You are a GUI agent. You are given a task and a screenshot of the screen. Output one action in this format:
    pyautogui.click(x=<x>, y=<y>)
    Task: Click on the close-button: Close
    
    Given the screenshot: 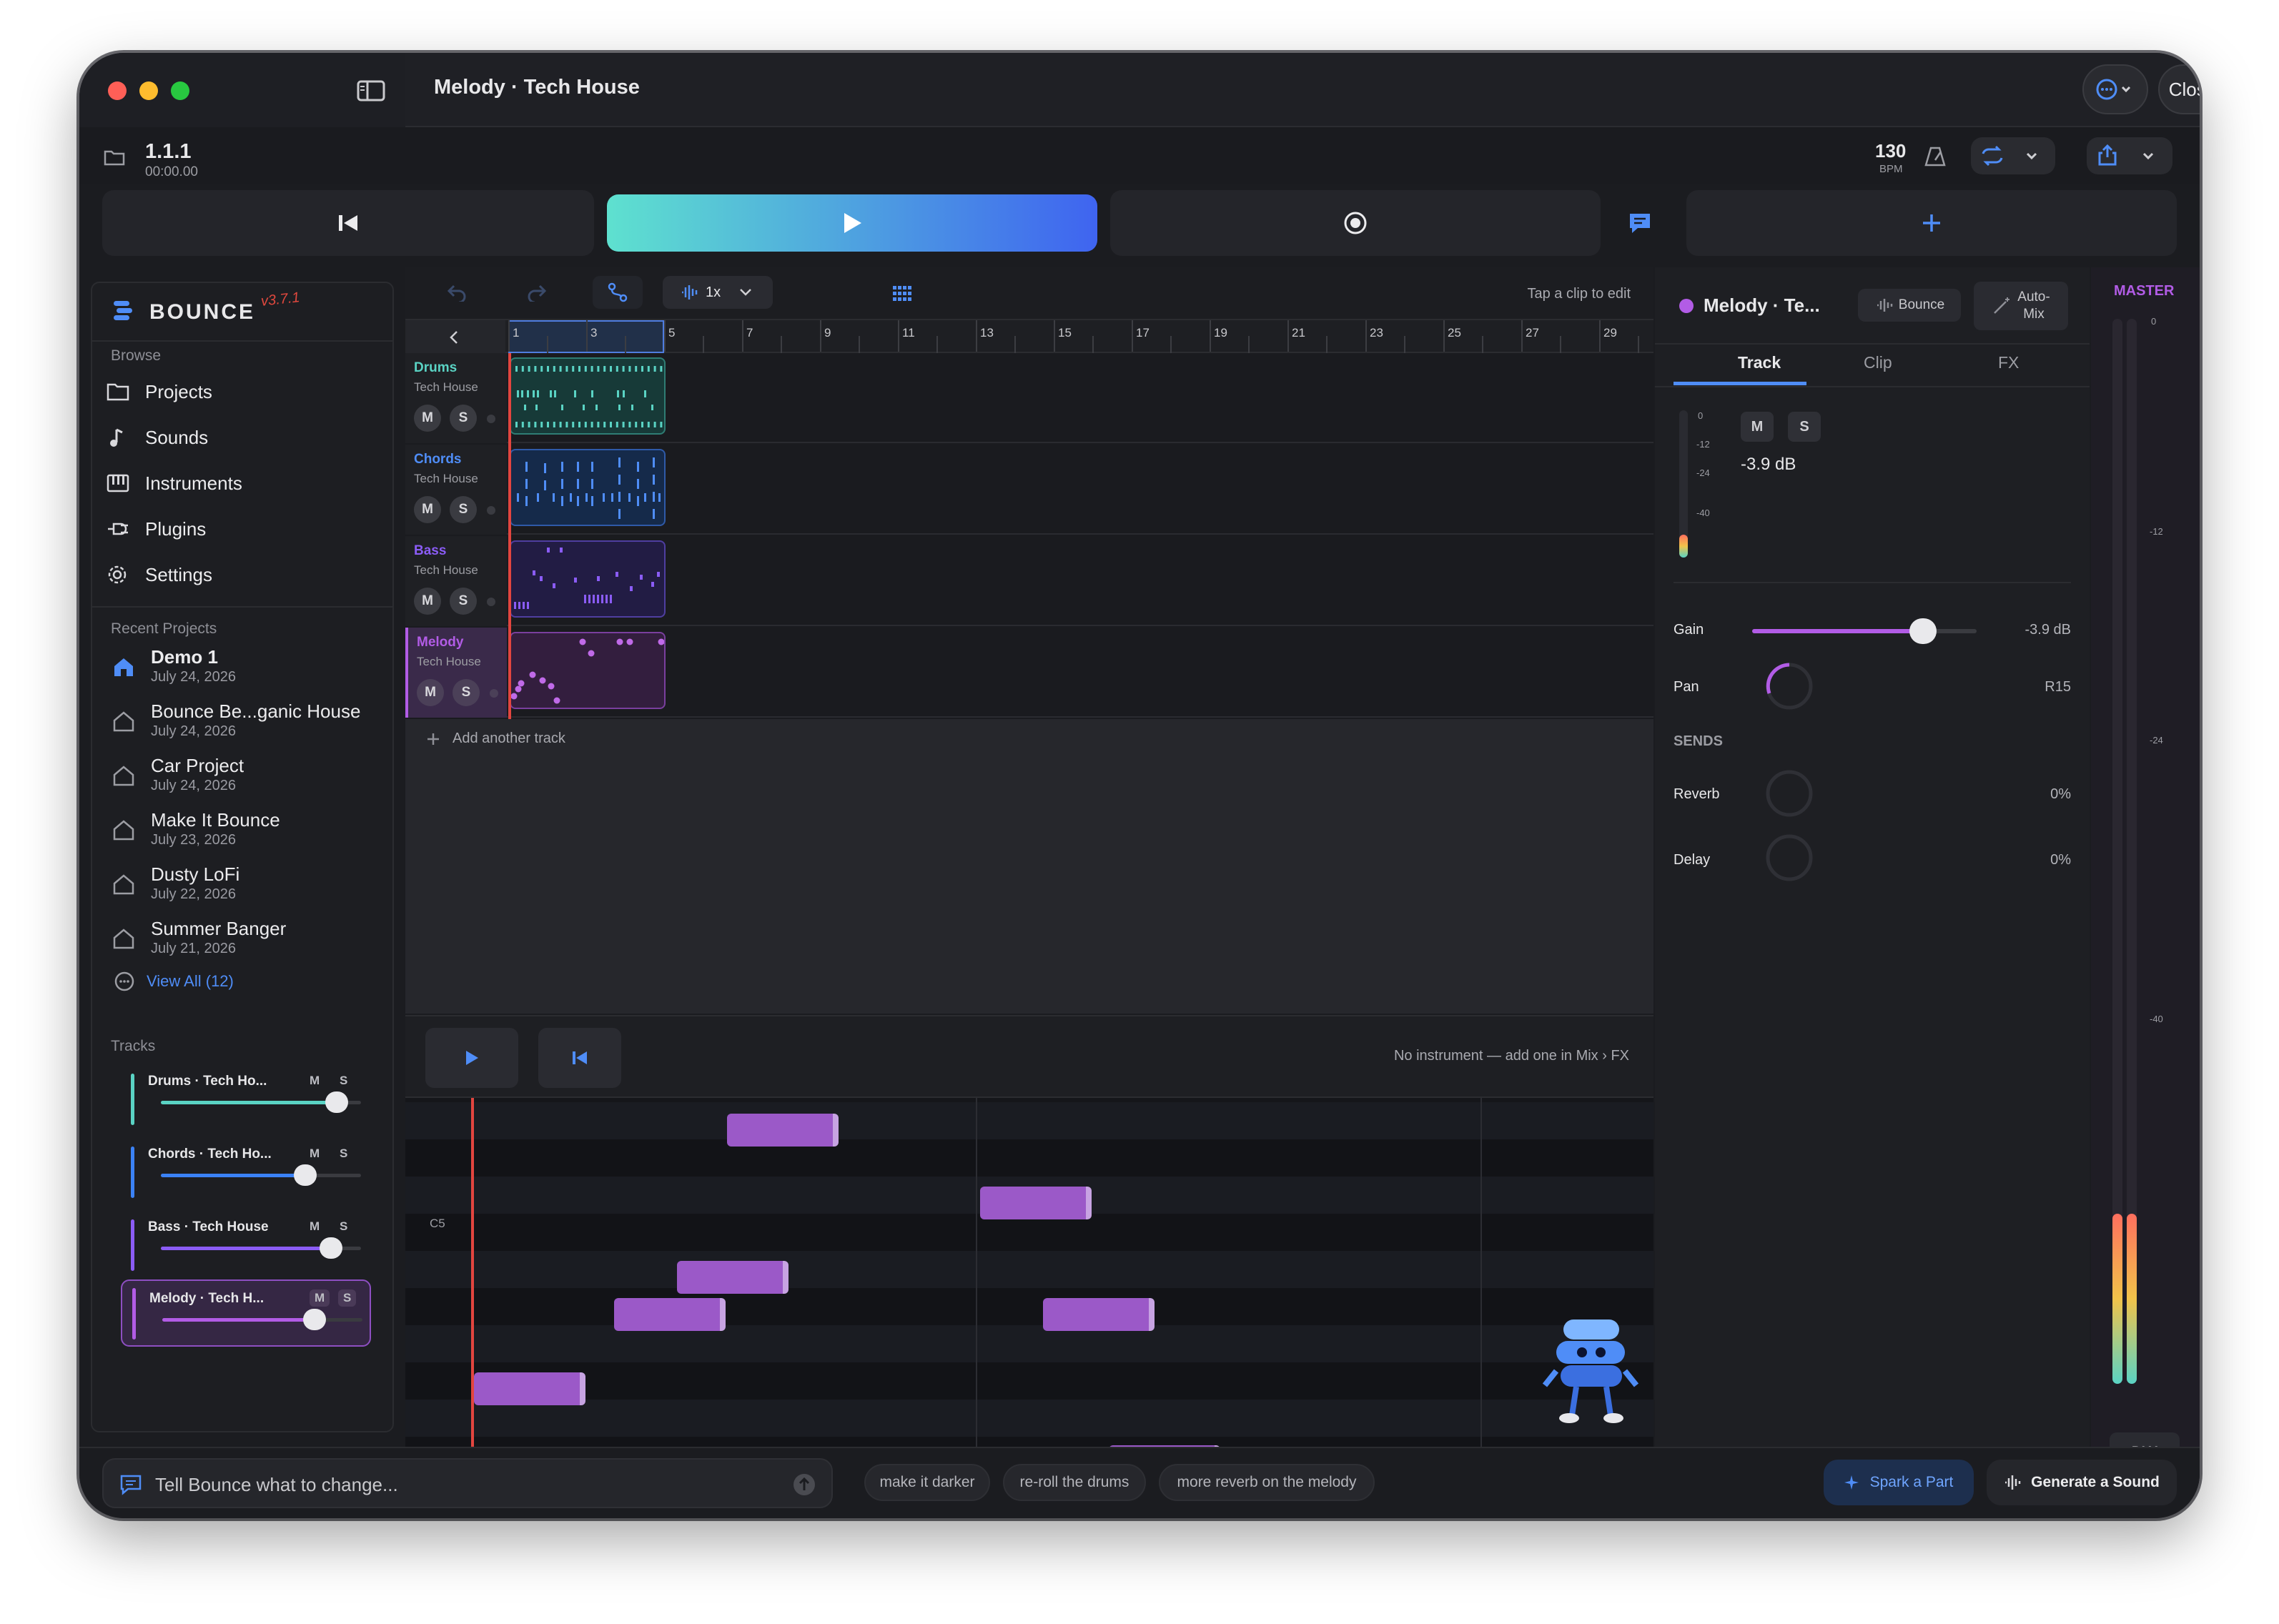 What is the action you would take?
    pyautogui.click(x=2179, y=89)
    